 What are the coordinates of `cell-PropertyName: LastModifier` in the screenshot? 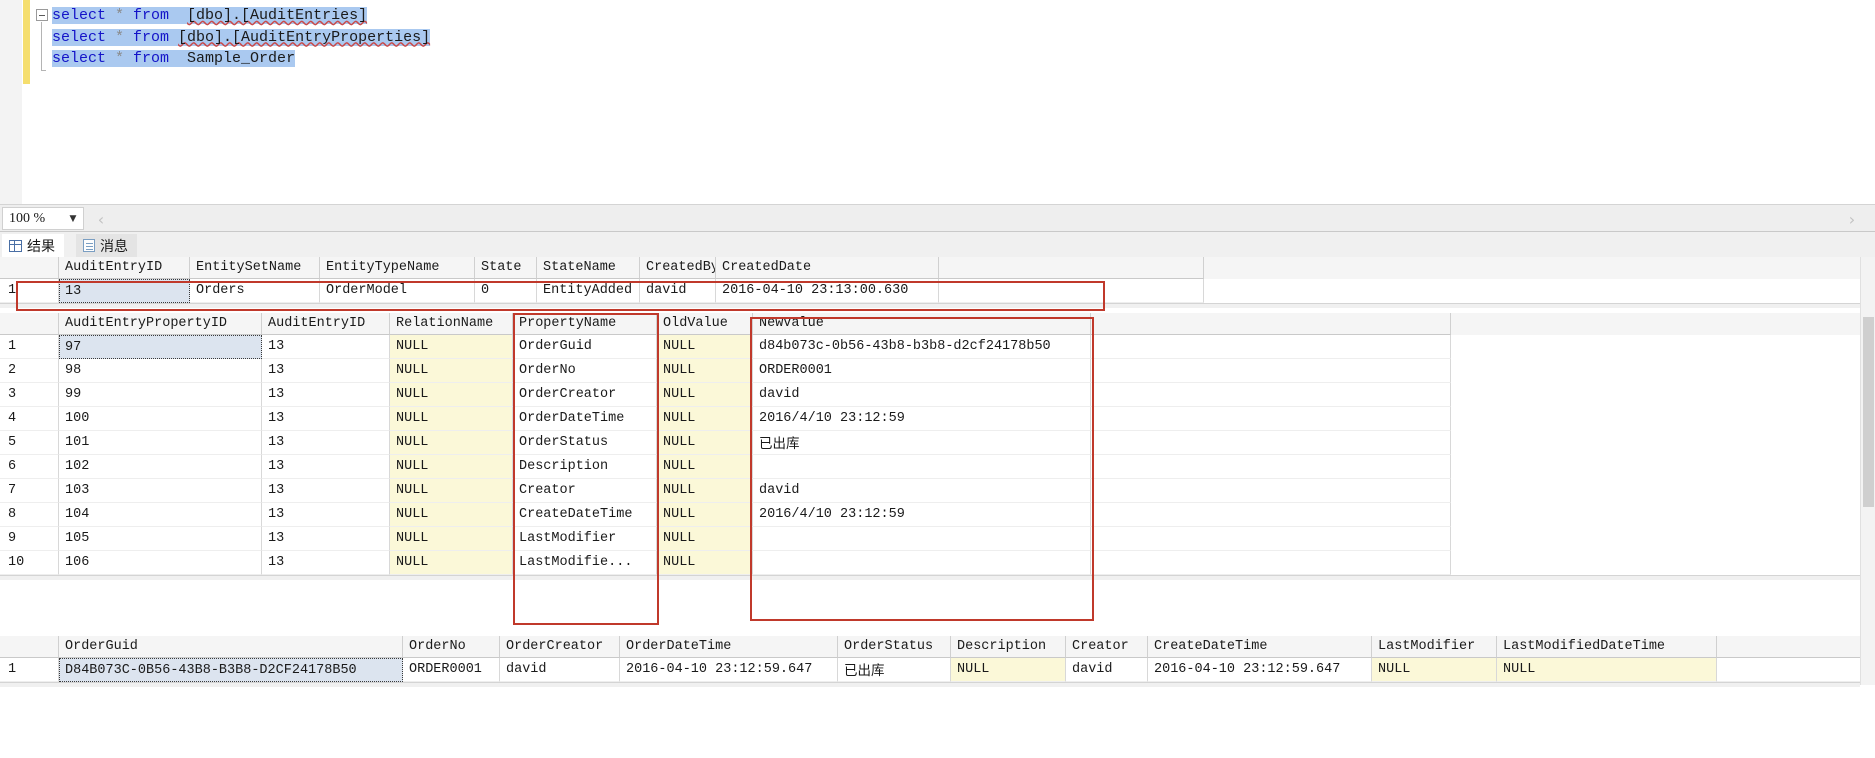 It's located at (585, 539).